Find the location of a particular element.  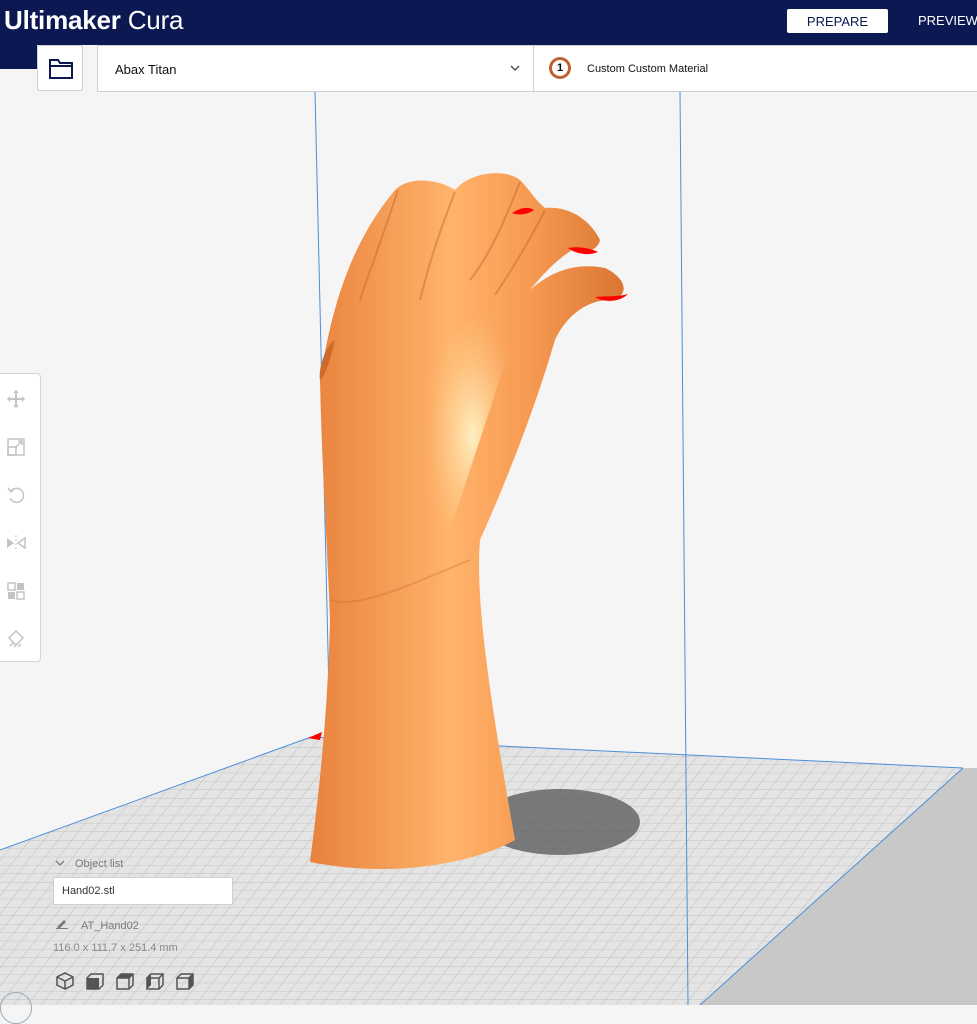

front-view-icon is located at coordinates (95, 981).